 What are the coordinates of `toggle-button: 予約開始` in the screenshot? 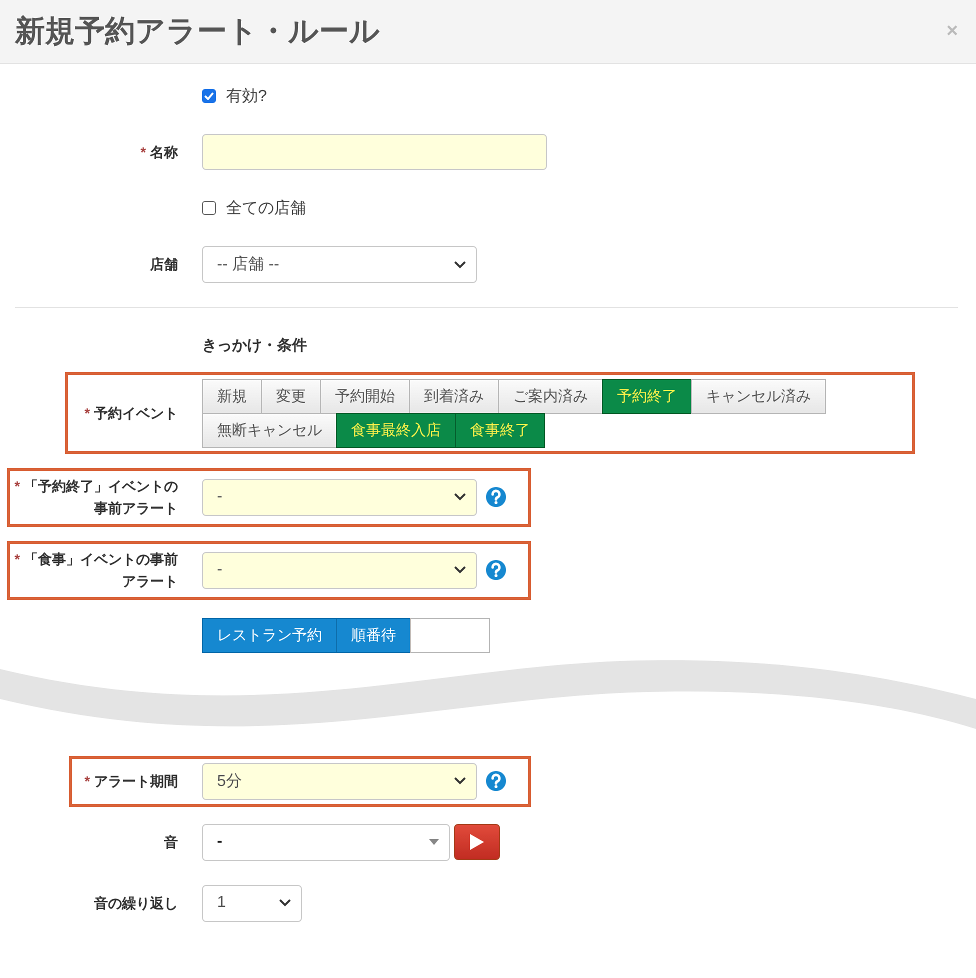 It's located at (365, 396).